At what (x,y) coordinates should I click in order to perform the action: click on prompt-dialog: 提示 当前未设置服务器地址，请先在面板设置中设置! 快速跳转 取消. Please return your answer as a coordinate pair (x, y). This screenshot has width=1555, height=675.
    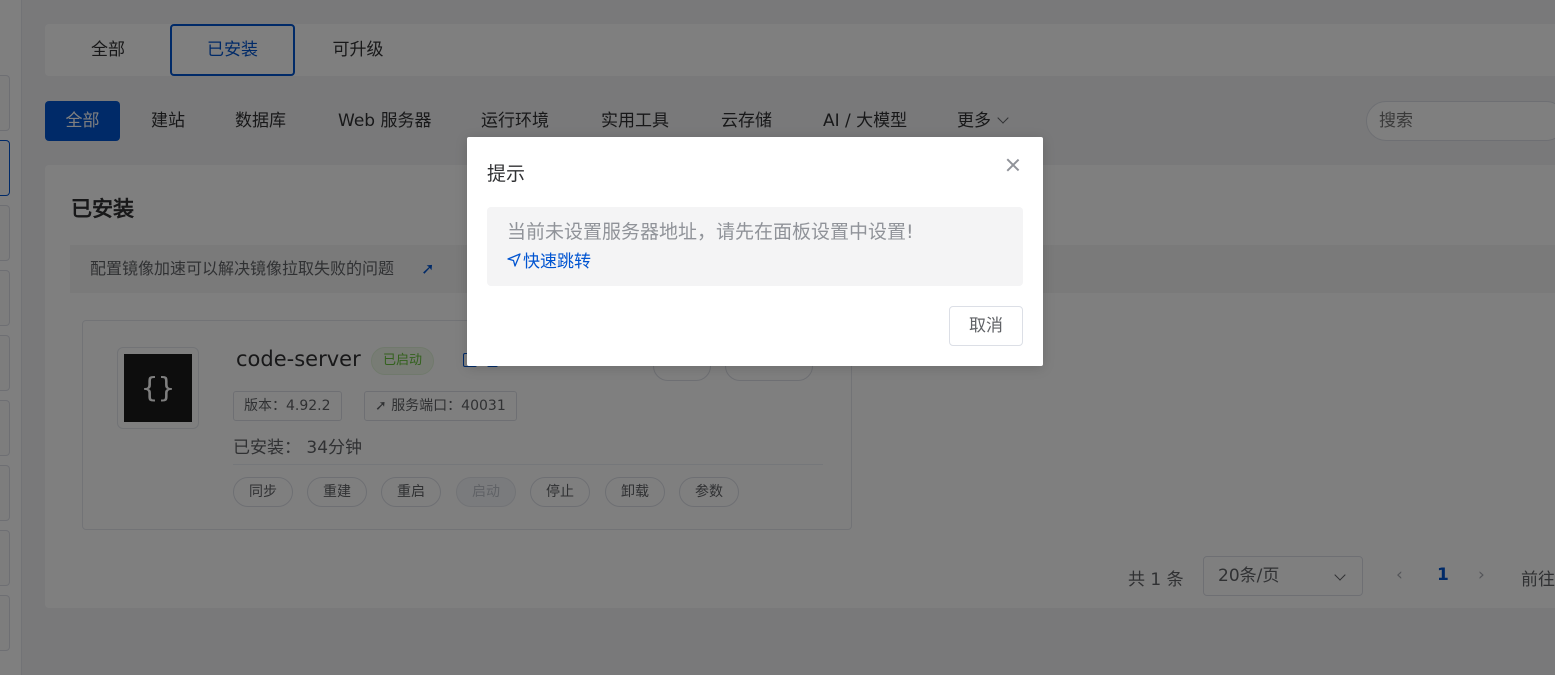
    Looking at the image, I should click on (755, 251).